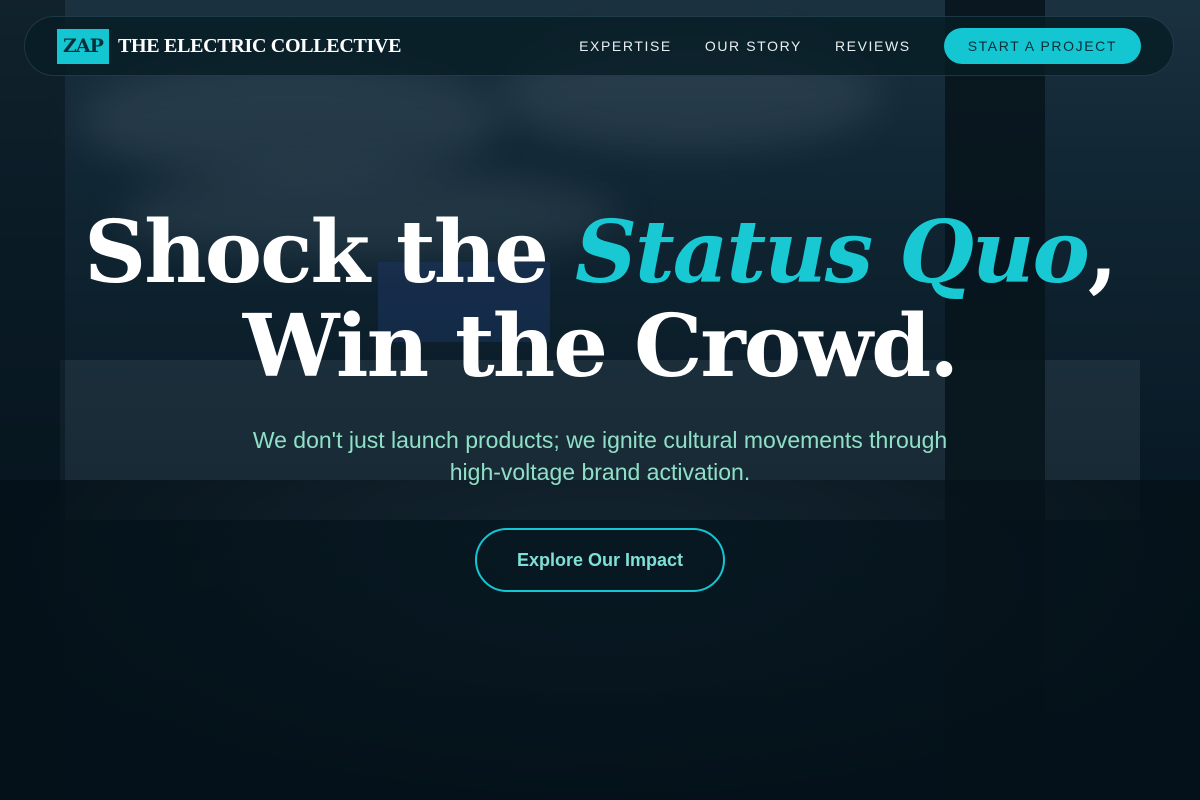 This screenshot has width=1200, height=800. Describe the element at coordinates (1042, 46) in the screenshot. I see `start-project-button: START A PROJECT` at that location.